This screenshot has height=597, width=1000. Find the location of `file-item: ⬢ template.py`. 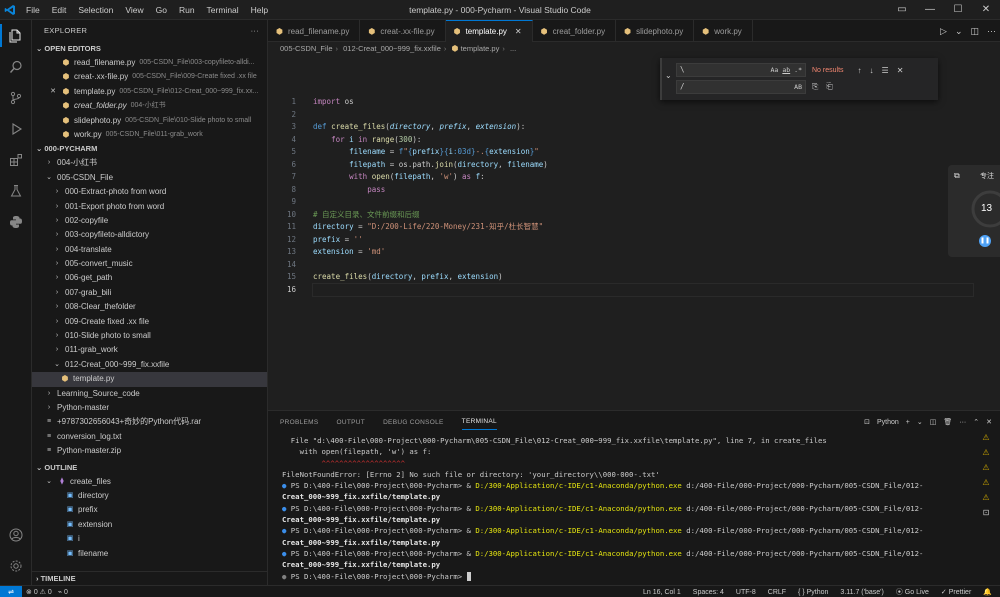

file-item: ⬢ template.py is located at coordinates (149, 379).